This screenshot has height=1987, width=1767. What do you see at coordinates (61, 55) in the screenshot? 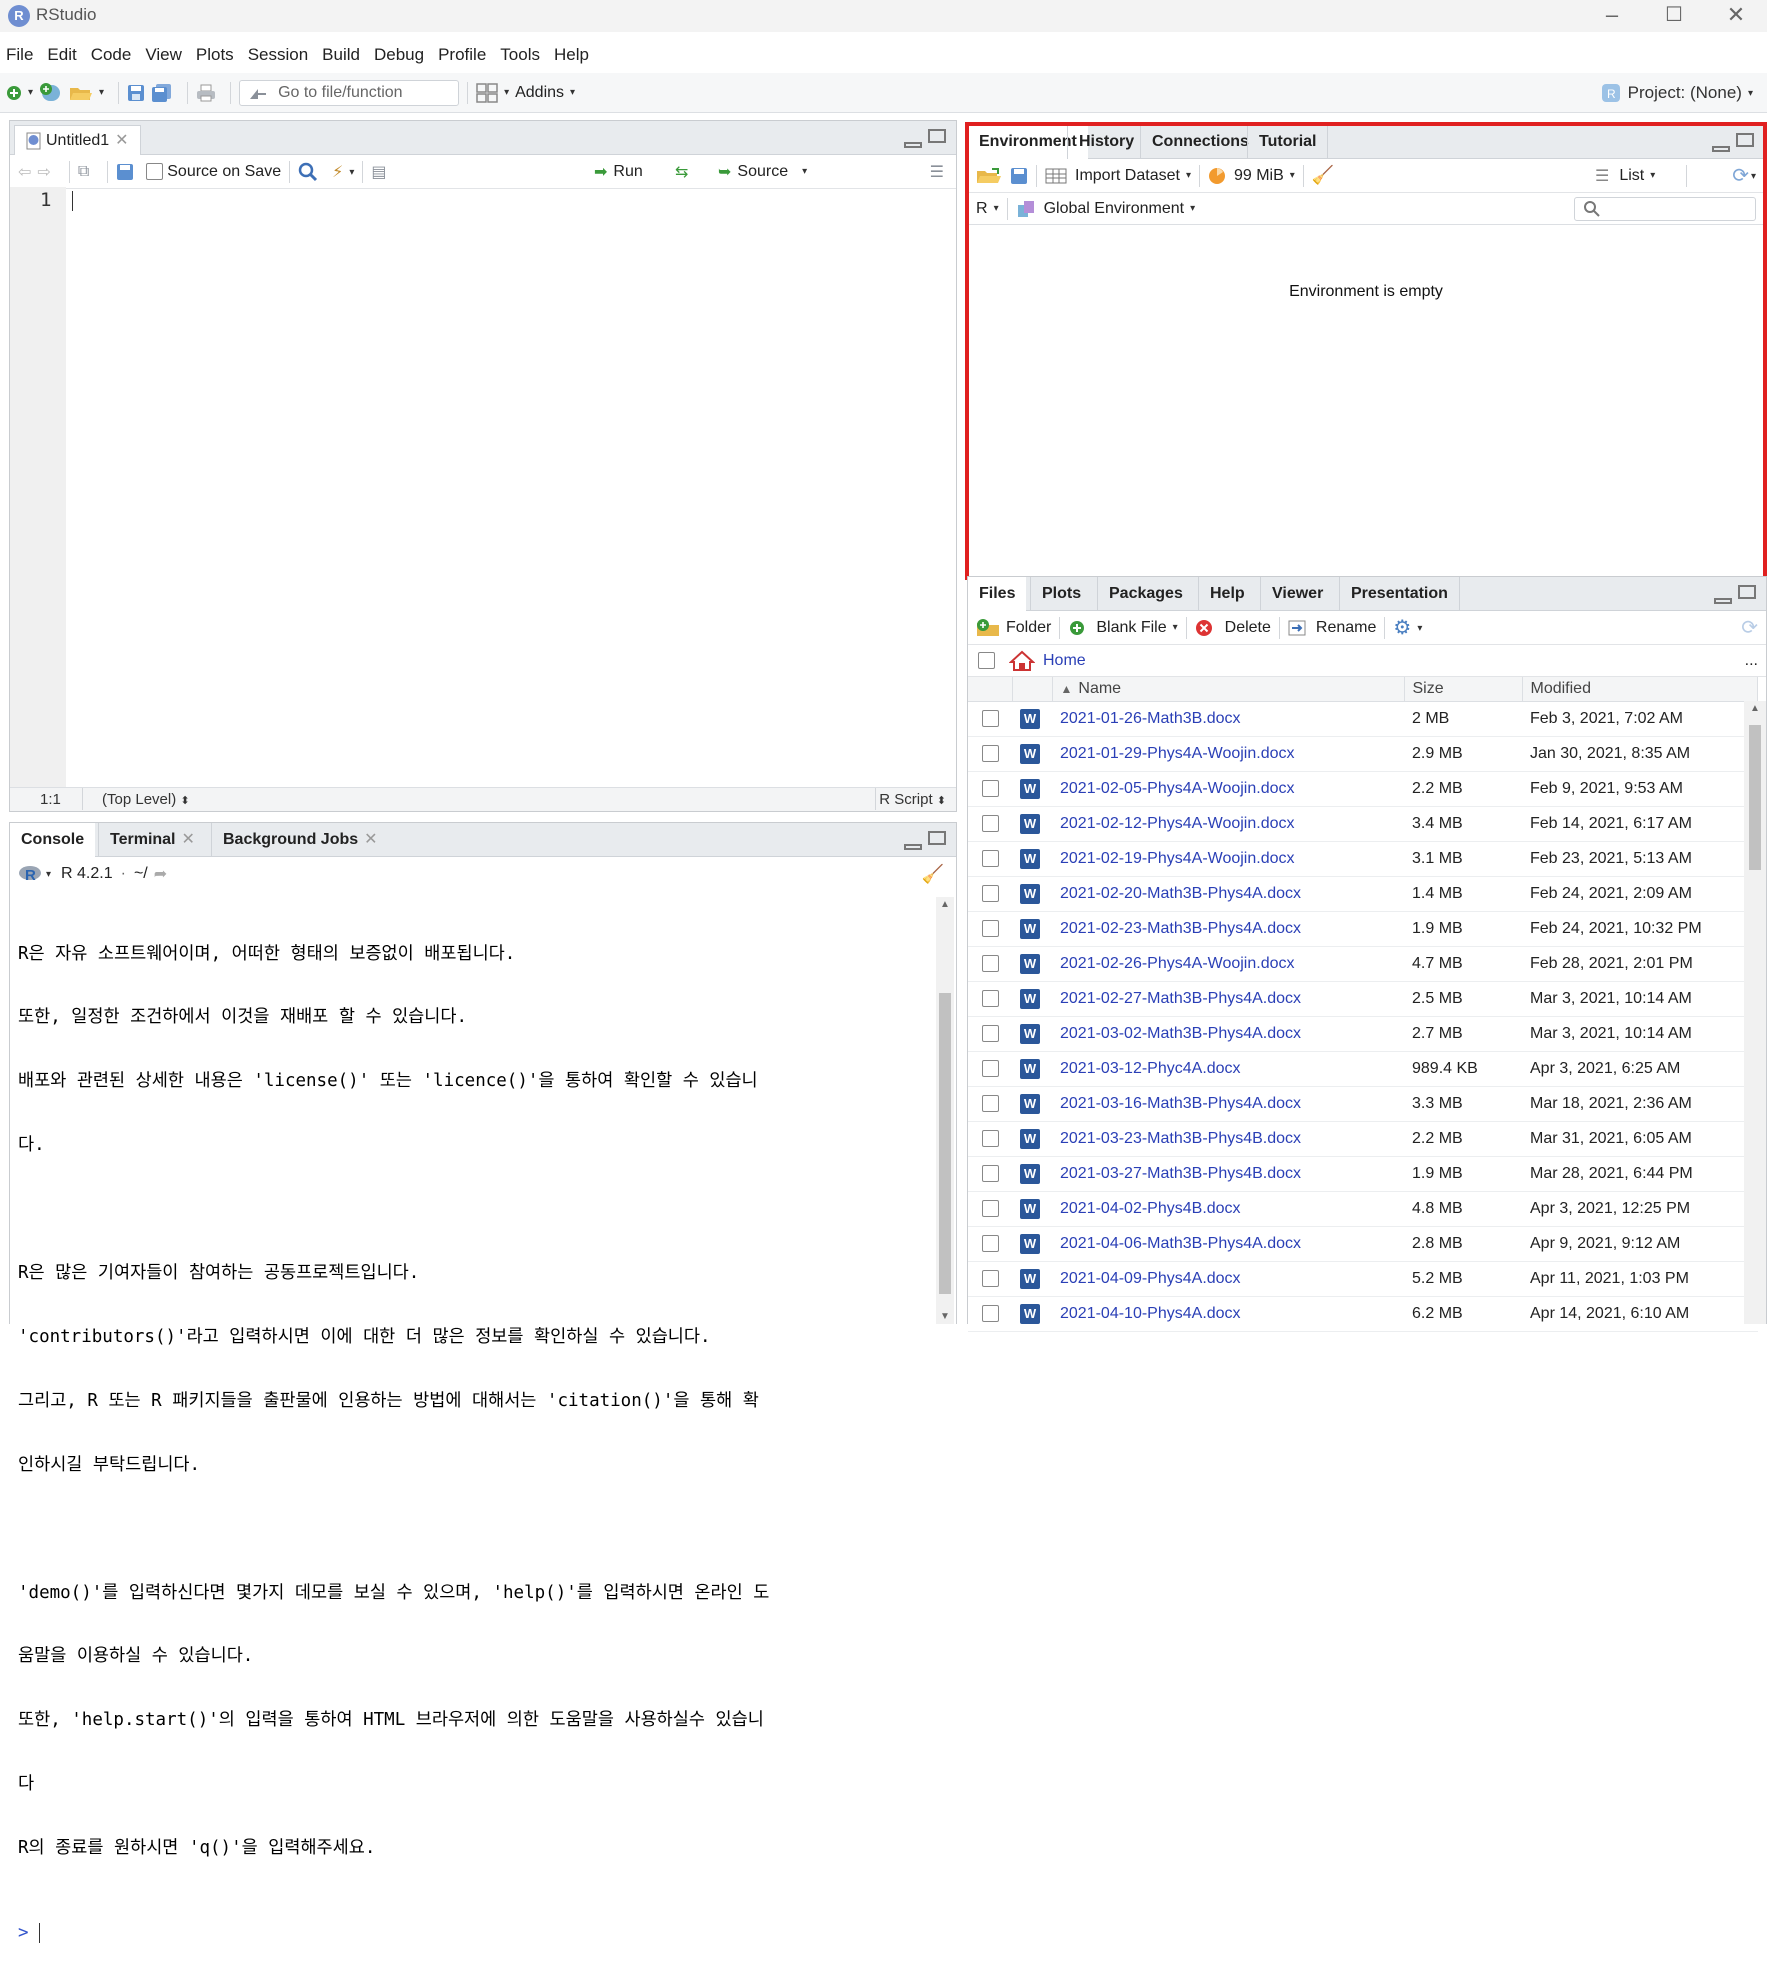
I see `menu-edit: Edit` at bounding box center [61, 55].